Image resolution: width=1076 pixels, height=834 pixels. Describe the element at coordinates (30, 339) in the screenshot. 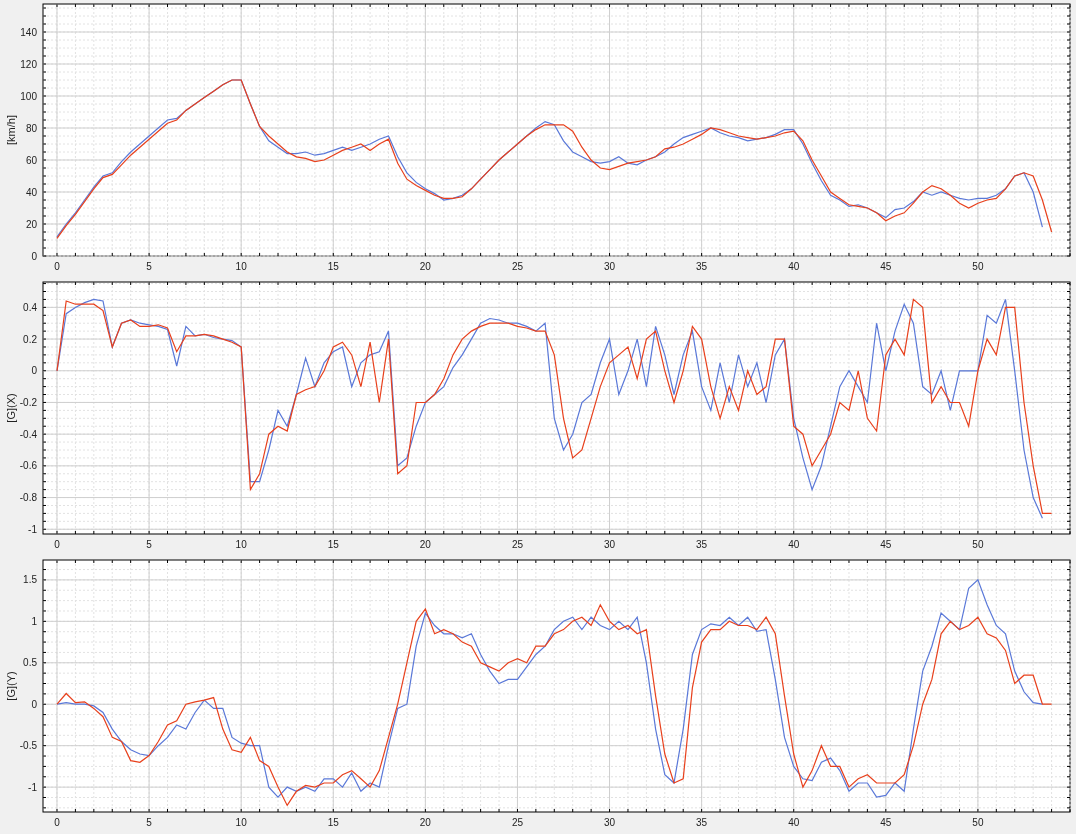

I see `y-tick-label: 0.2` at that location.